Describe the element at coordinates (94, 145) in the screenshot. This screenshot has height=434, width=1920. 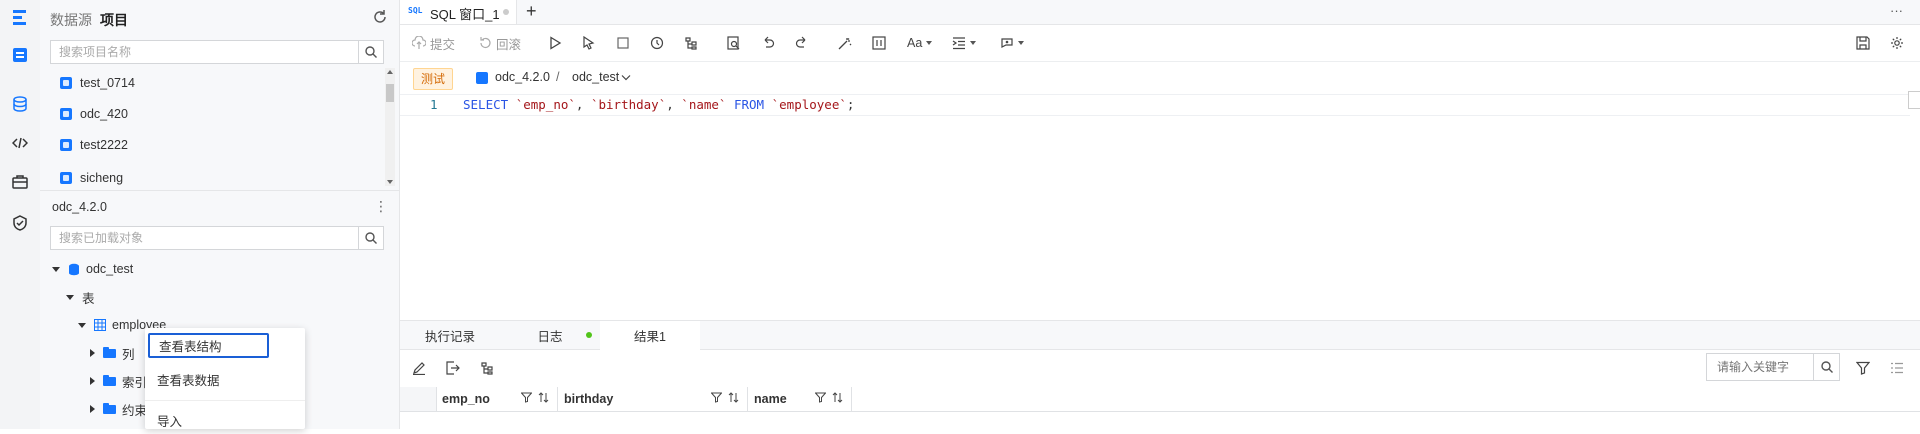
I see `project-item: test2222` at that location.